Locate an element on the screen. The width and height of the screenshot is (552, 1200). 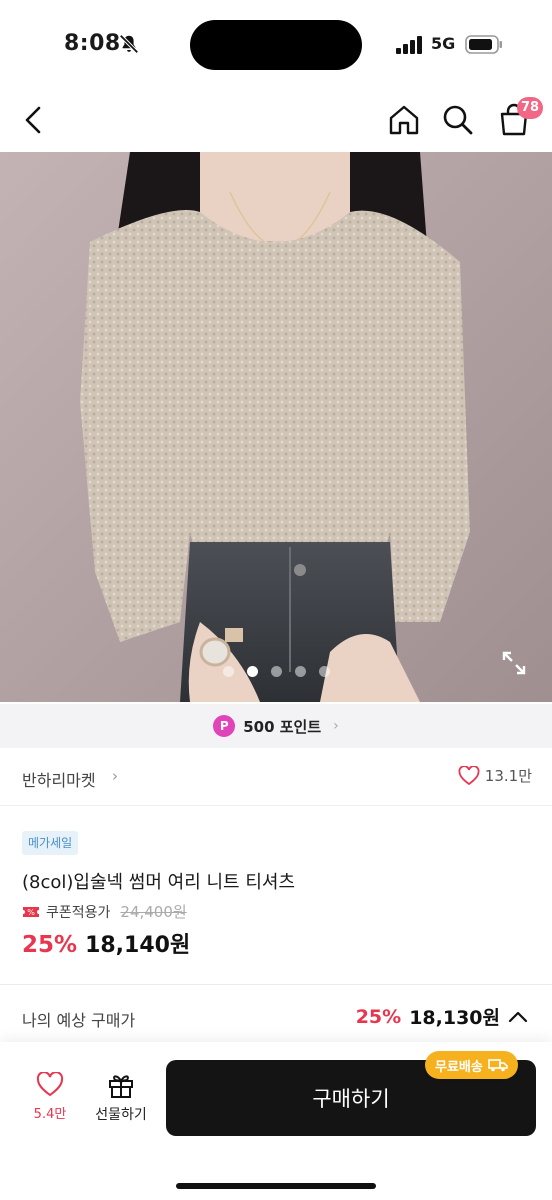
gift-icon is located at coordinates (121, 1086).